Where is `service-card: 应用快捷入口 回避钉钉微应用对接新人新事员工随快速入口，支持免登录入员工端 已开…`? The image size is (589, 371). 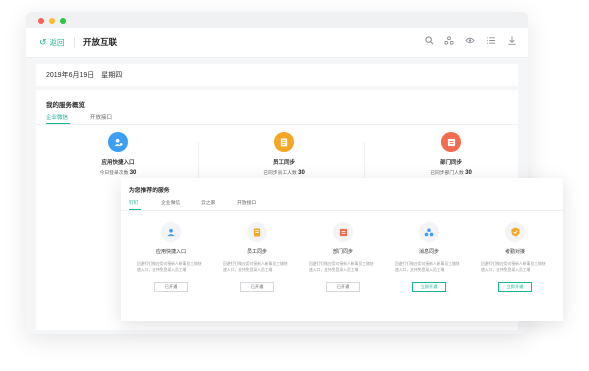 service-card: 应用快捷入口 回避钉钉微应用对接新人新事员工随快速入口，支持免登录入员工端 已开… is located at coordinates (171, 257).